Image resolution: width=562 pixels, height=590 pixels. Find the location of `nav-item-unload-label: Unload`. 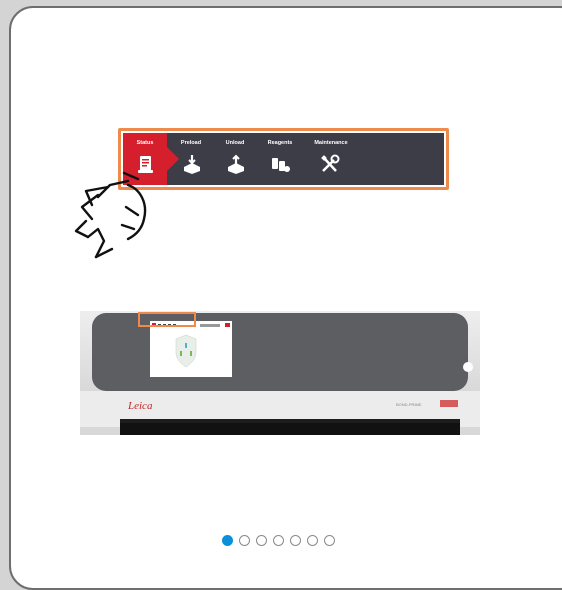

nav-item-unload-label: Unload is located at coordinates (235, 143).